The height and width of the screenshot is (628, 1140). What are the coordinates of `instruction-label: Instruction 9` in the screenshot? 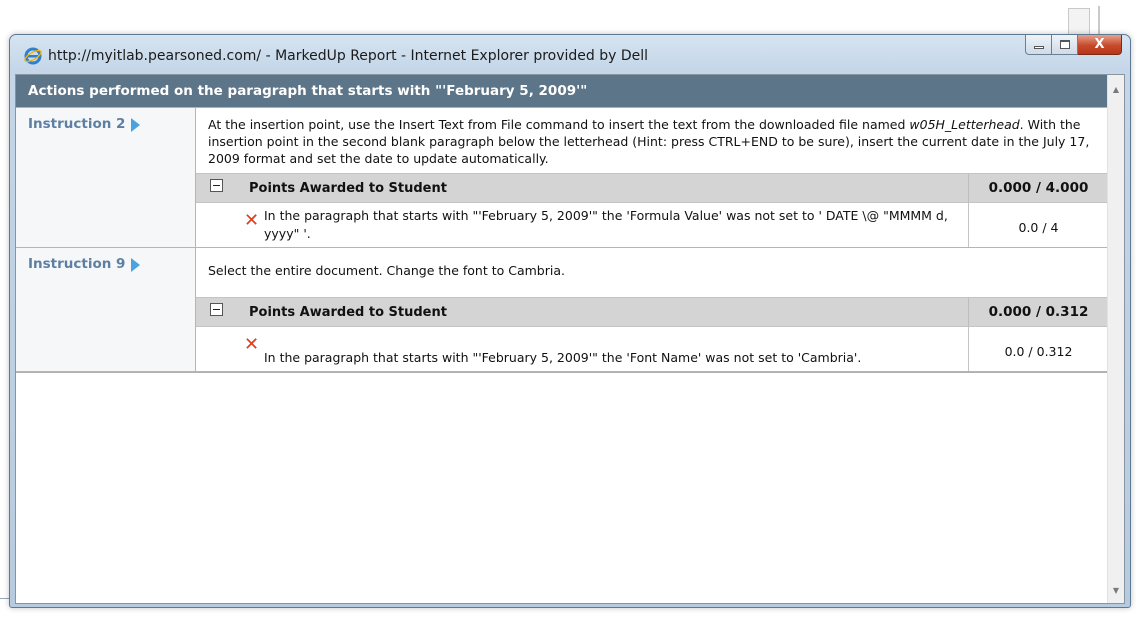 It's located at (77, 264).